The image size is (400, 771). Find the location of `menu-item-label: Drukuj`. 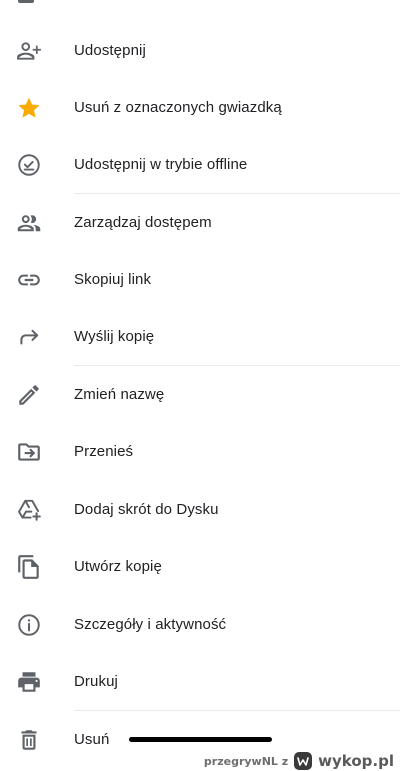

menu-item-label: Drukuj is located at coordinates (96, 681).